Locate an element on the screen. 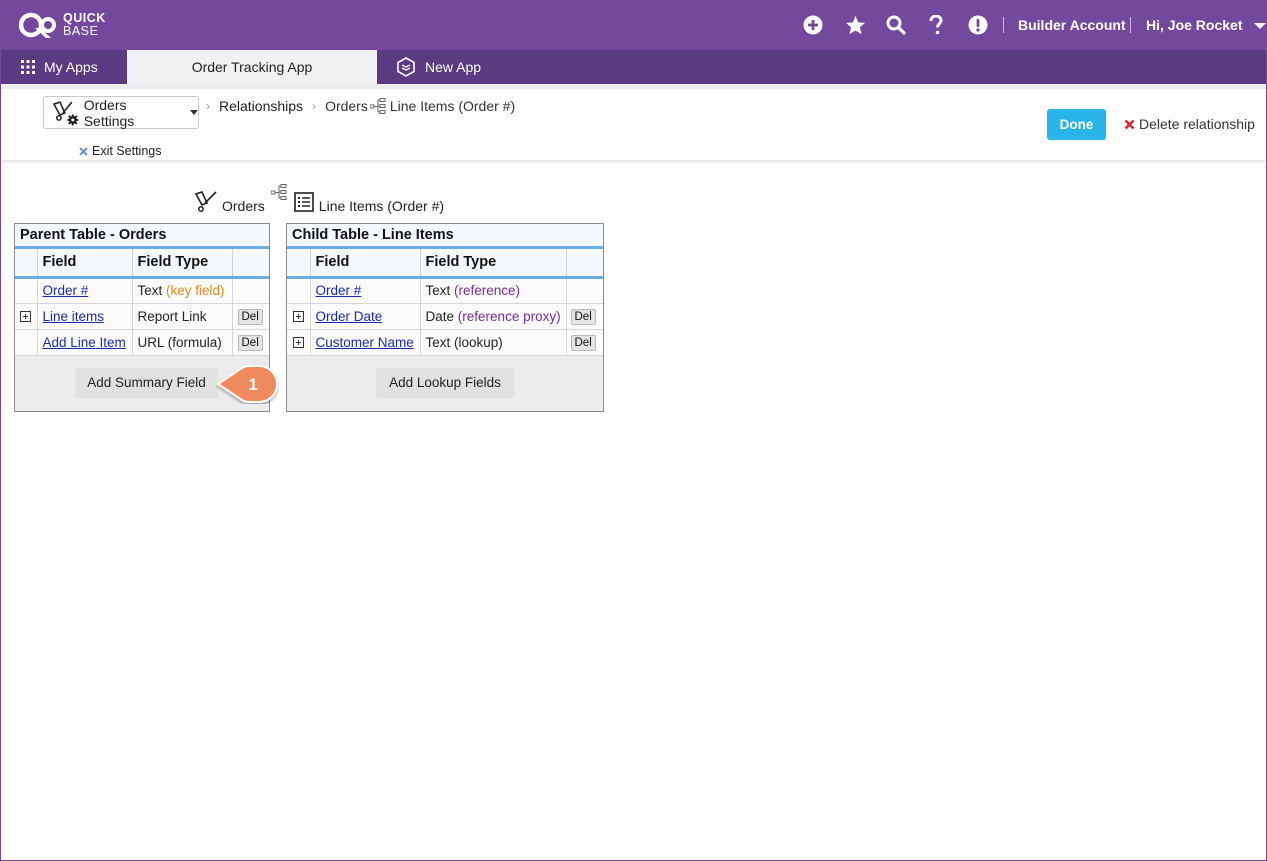 The image size is (1267, 861). breadcrumb-relationships: Relationships is located at coordinates (261, 106).